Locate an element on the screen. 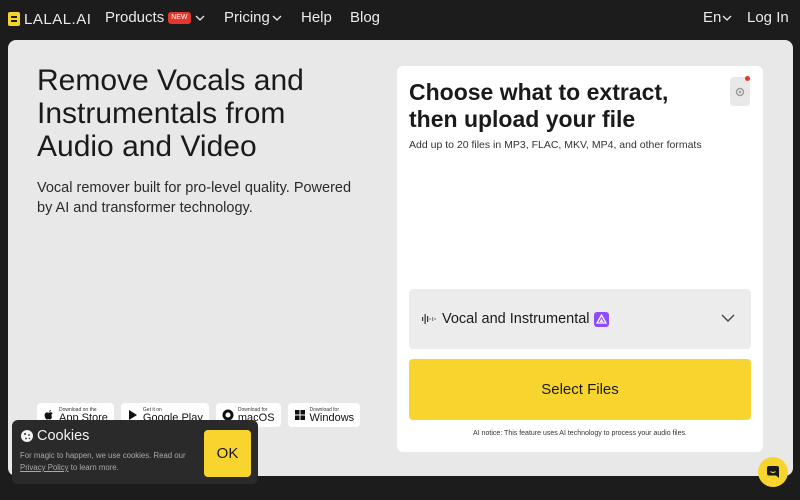 This screenshot has width=800, height=500. gear-icon is located at coordinates (740, 92).